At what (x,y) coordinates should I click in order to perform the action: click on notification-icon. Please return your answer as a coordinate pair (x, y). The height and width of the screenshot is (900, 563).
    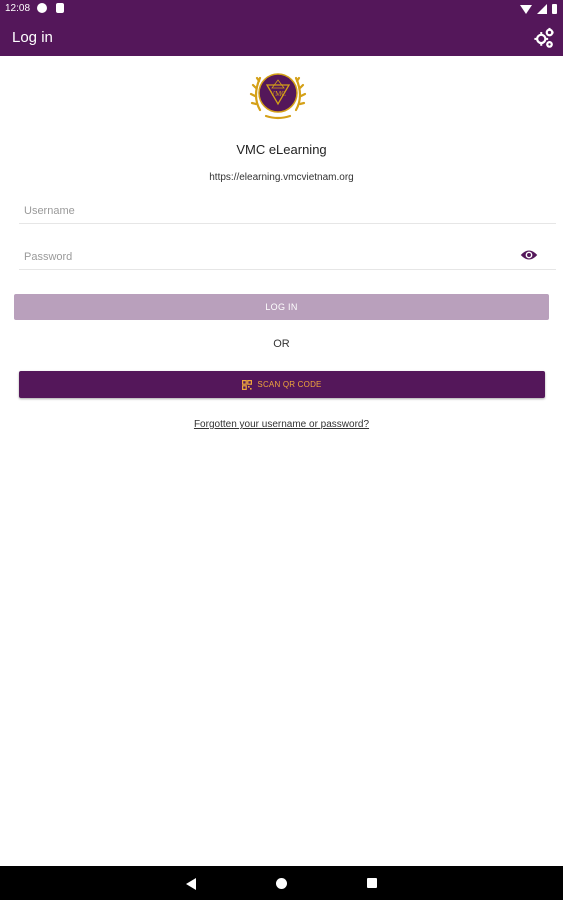
    Looking at the image, I should click on (42, 8).